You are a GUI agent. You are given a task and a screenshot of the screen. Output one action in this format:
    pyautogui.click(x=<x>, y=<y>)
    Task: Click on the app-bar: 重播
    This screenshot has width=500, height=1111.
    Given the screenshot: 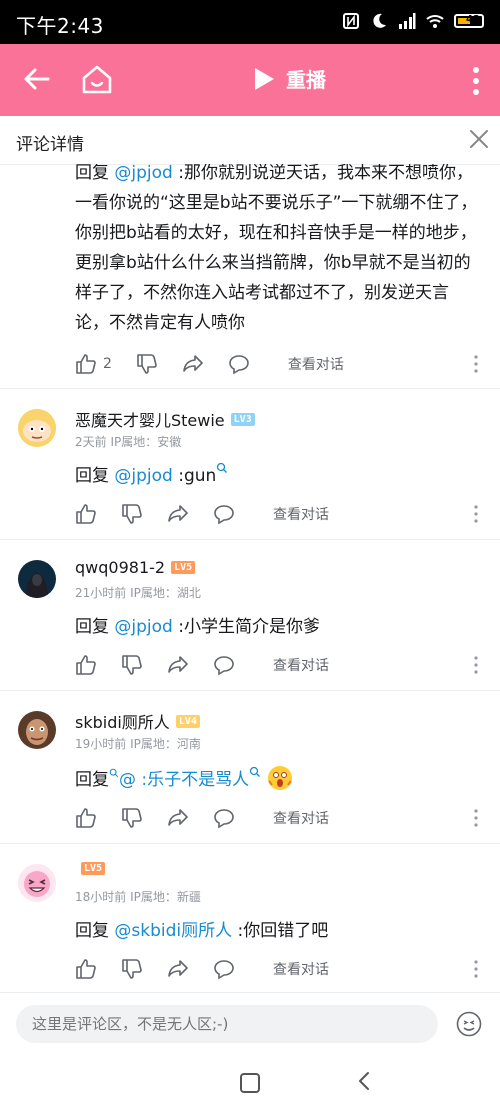 What is the action you would take?
    pyautogui.click(x=250, y=80)
    